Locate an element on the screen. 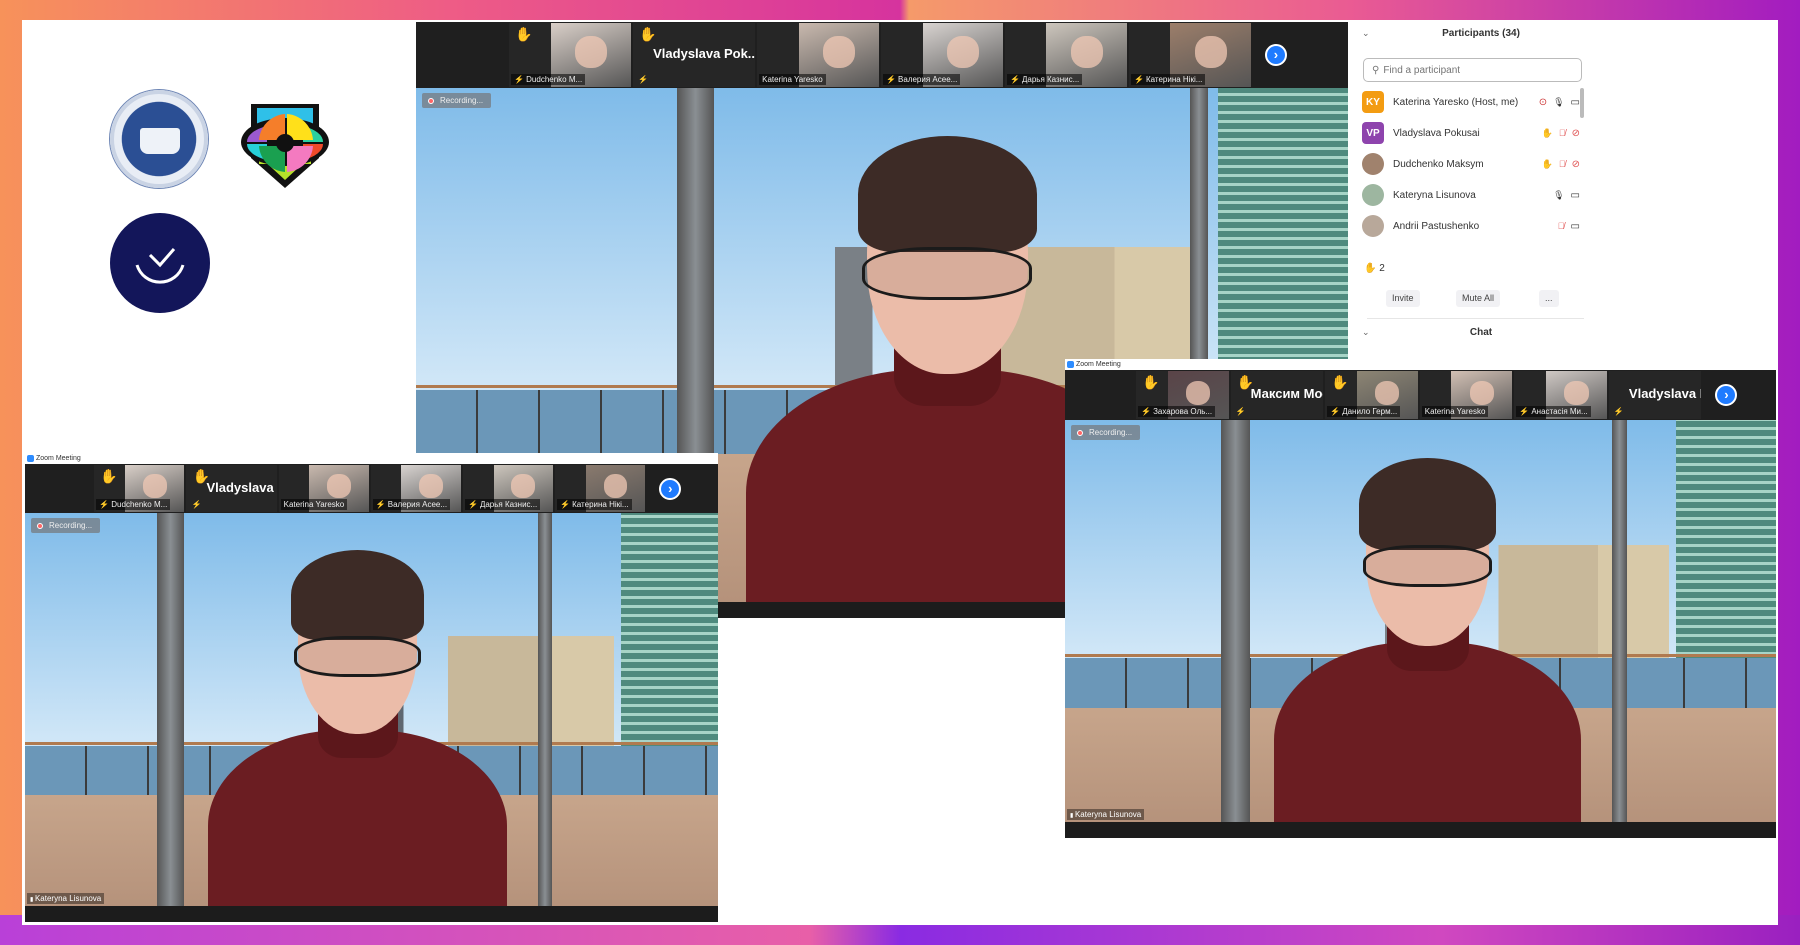 The width and height of the screenshot is (1800, 945). university-seal-logo is located at coordinates (159, 139).